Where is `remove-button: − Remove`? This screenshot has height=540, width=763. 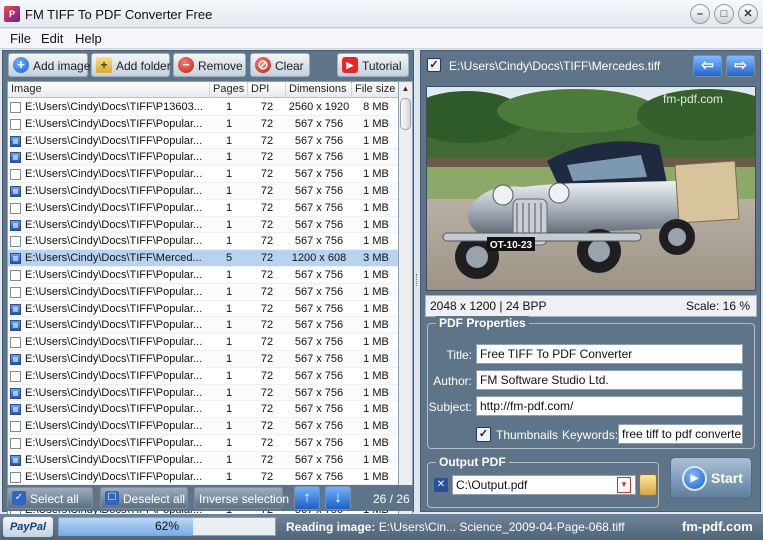 remove-button: − Remove is located at coordinates (209, 65).